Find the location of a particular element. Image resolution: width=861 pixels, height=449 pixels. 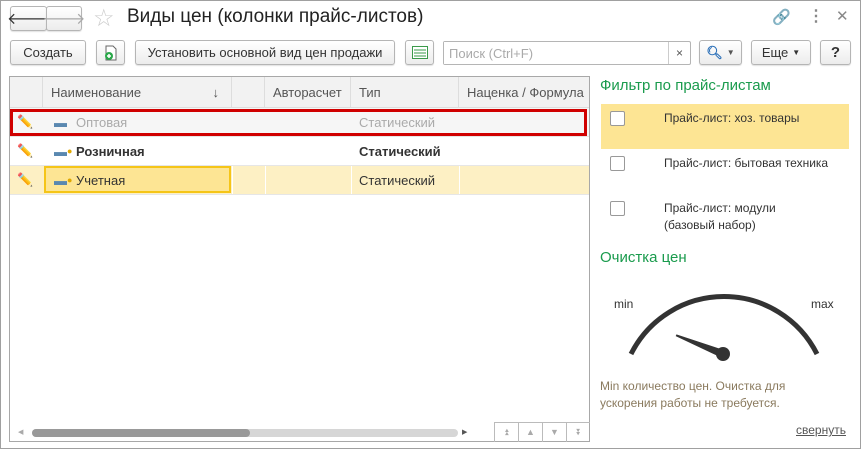

list-filter-icon is located at coordinates (419, 52).